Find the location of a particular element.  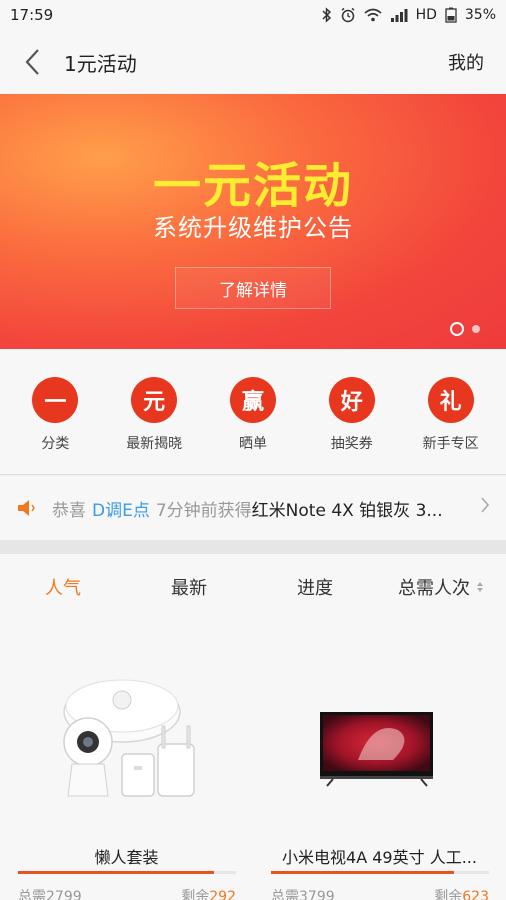

alarm-icon is located at coordinates (348, 15).